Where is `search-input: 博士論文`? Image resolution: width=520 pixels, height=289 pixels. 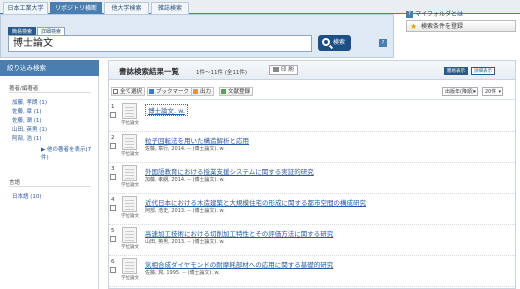
search-input: 博士論文 is located at coordinates (160, 43).